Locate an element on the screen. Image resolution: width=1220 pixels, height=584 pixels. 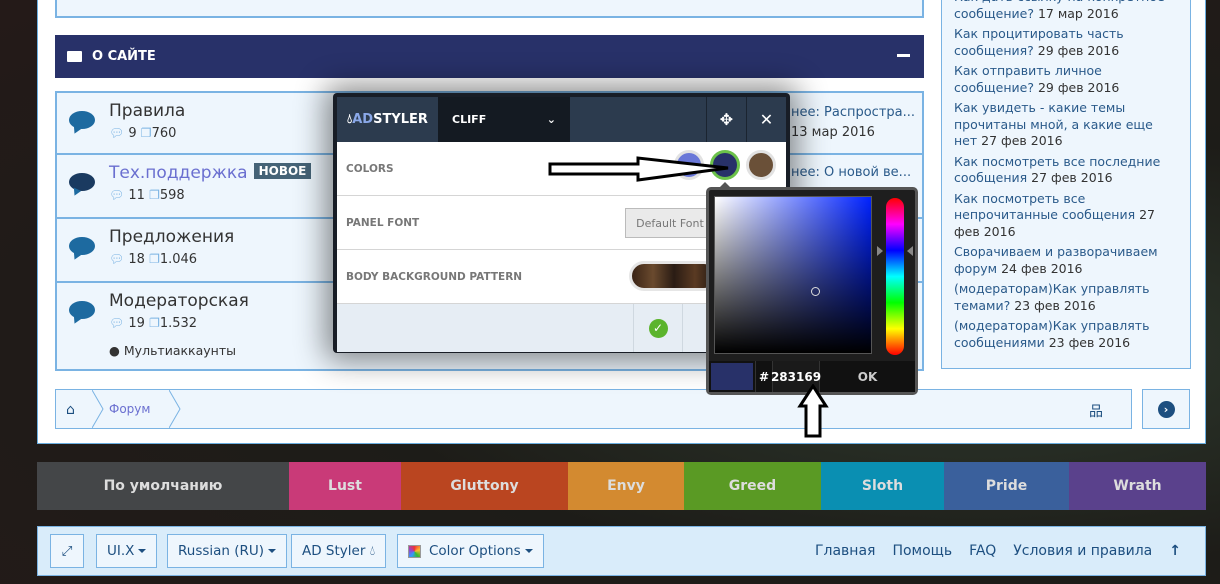
check-icon: ✓ is located at coordinates (658, 328).